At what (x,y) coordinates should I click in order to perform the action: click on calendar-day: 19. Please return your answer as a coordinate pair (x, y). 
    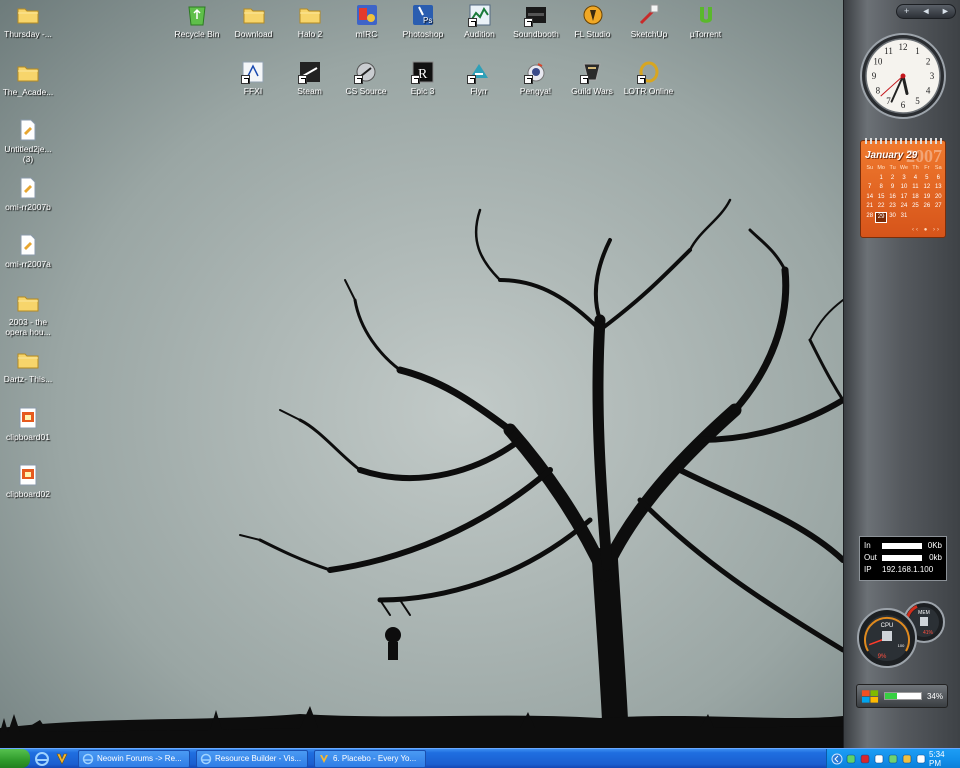
    Looking at the image, I should click on (926, 198).